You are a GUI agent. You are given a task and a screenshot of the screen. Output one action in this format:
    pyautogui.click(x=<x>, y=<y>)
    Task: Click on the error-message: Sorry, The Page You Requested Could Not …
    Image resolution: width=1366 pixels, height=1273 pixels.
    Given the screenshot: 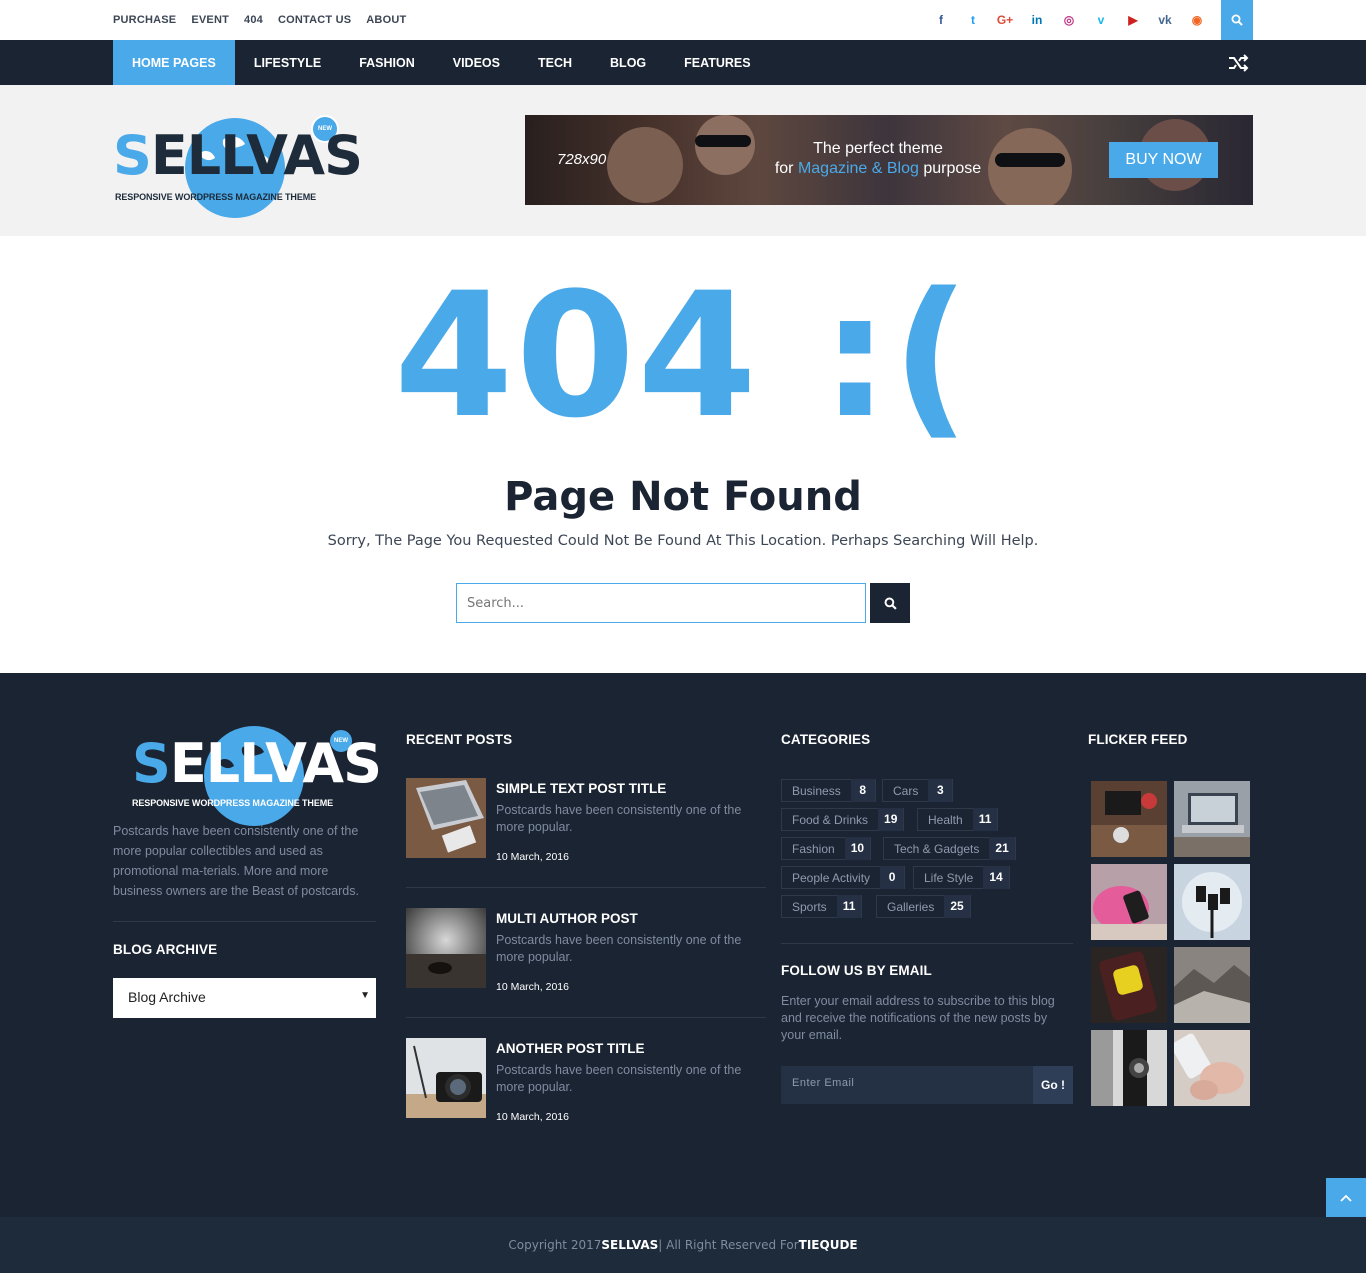 What is the action you would take?
    pyautogui.click(x=683, y=541)
    